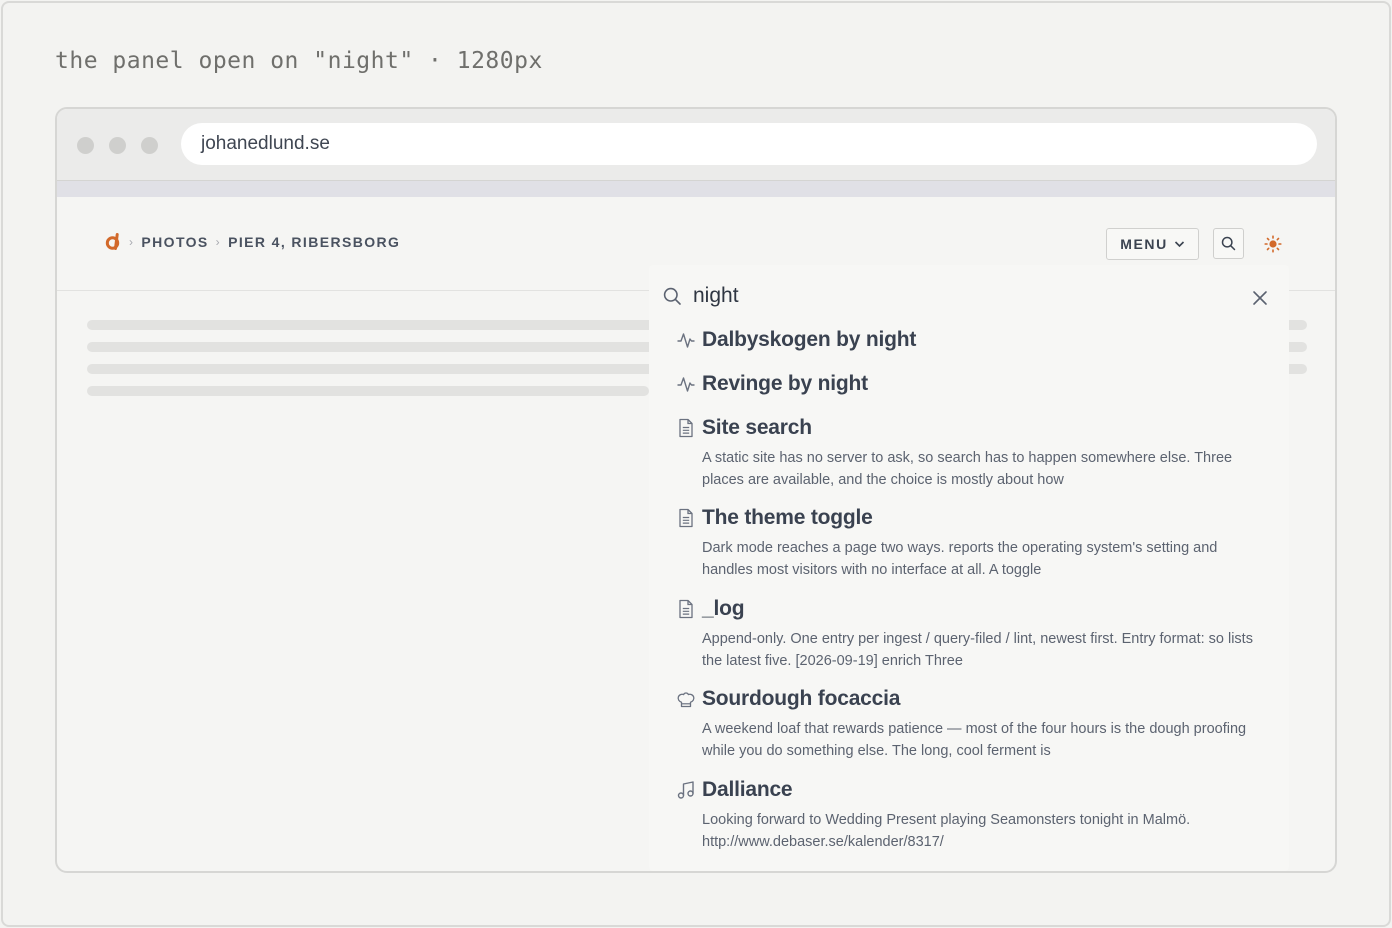 The image size is (1392, 928). I want to click on music-icon, so click(685, 790).